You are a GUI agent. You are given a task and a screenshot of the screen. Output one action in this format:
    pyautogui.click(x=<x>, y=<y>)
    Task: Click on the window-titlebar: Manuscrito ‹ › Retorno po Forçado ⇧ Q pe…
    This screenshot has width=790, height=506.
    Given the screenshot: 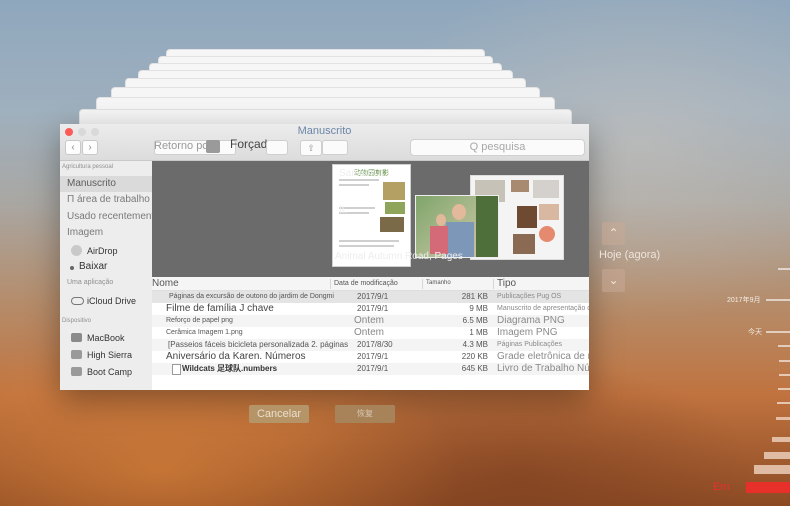 What is the action you would take?
    pyautogui.click(x=324, y=142)
    